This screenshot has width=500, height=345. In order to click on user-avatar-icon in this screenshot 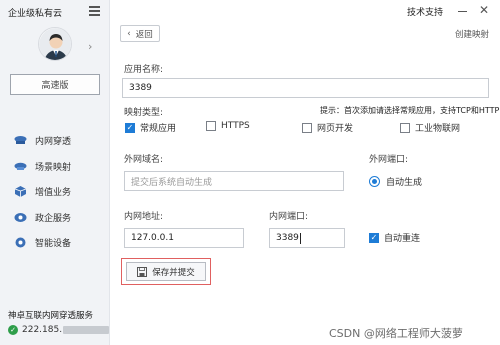, I will do `click(55, 44)`.